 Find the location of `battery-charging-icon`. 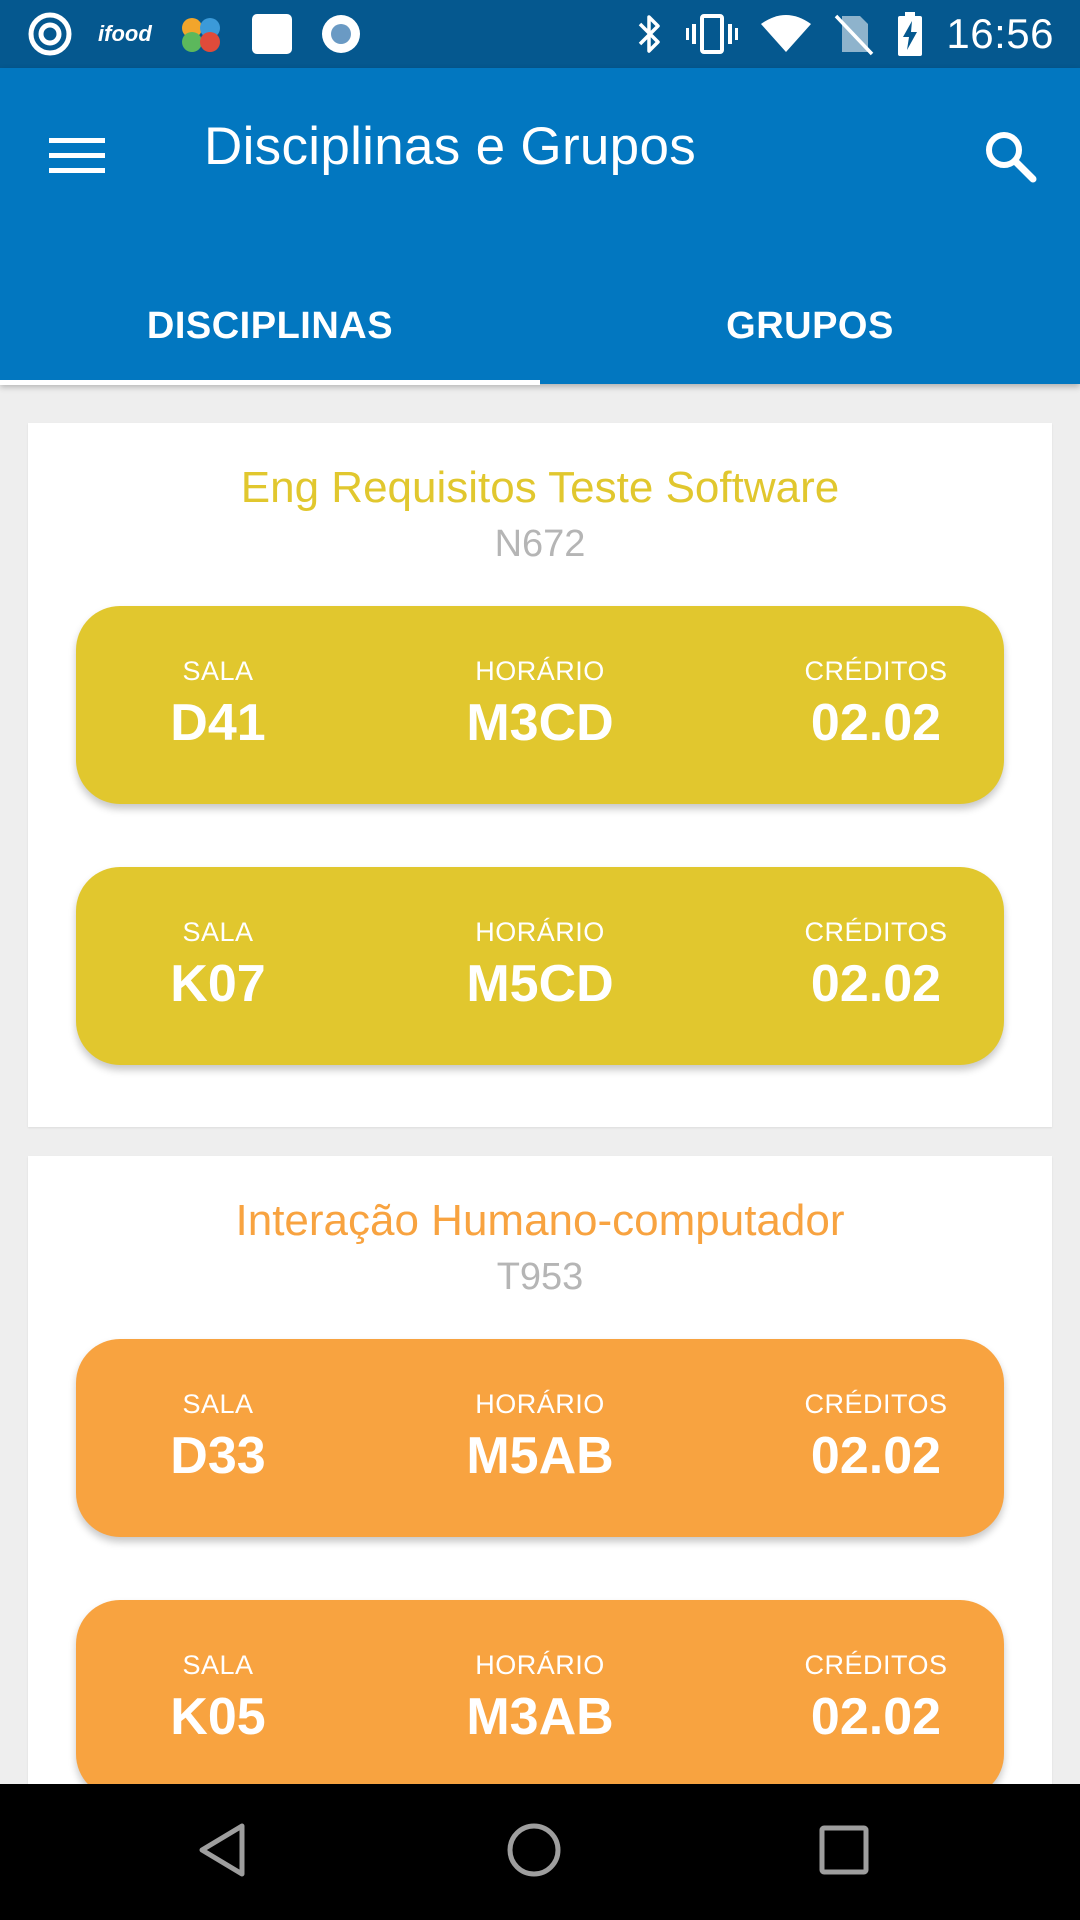

battery-charging-icon is located at coordinates (910, 34).